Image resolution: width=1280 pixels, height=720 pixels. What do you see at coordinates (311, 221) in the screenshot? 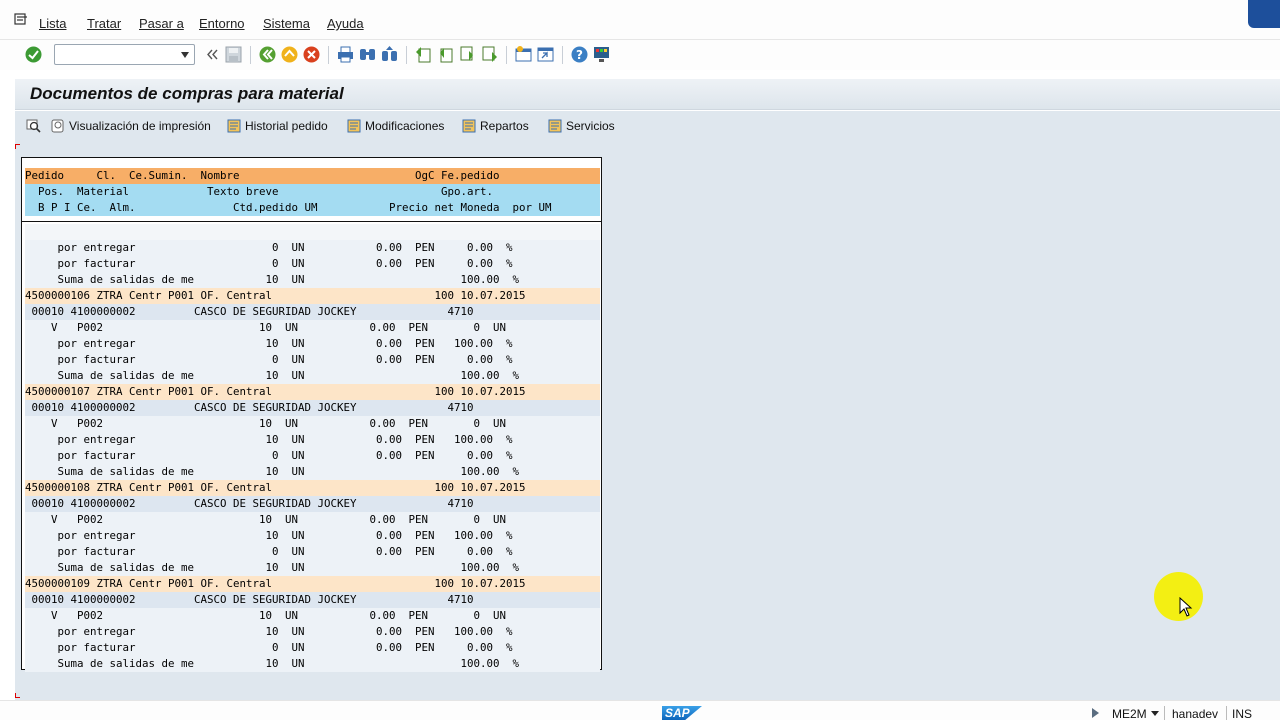
I see `list-divider` at bounding box center [311, 221].